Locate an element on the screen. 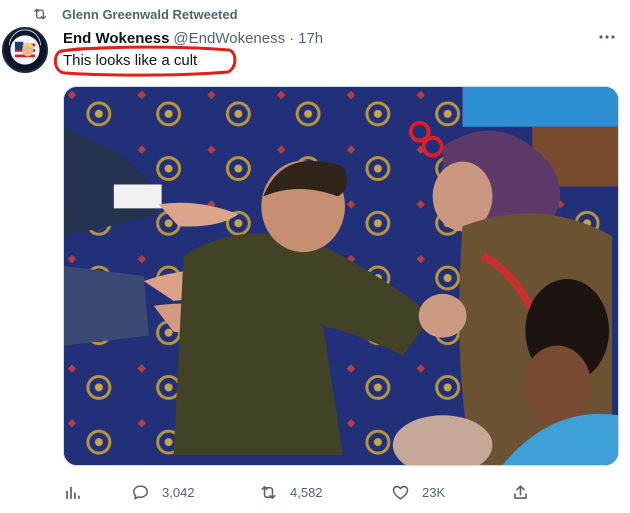 This screenshot has height=513, width=630. more-options-button is located at coordinates (607, 37).